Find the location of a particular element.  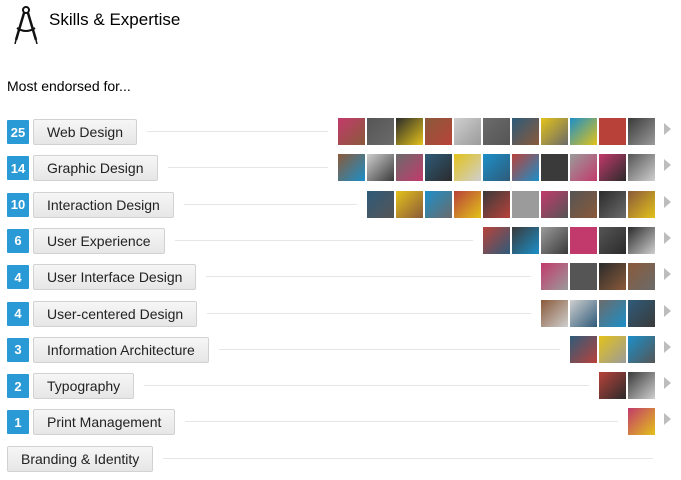

endorsement-count: 2 is located at coordinates (18, 386).